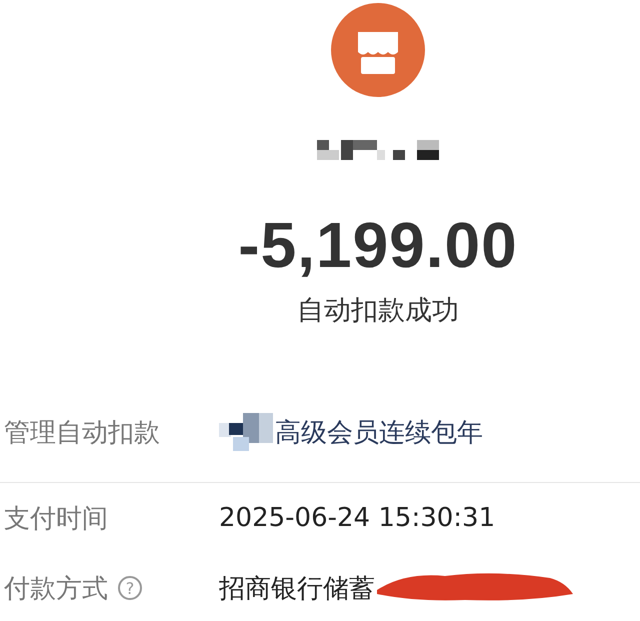  What do you see at coordinates (56, 589) in the screenshot?
I see `detail-label: 付款方式` at bounding box center [56, 589].